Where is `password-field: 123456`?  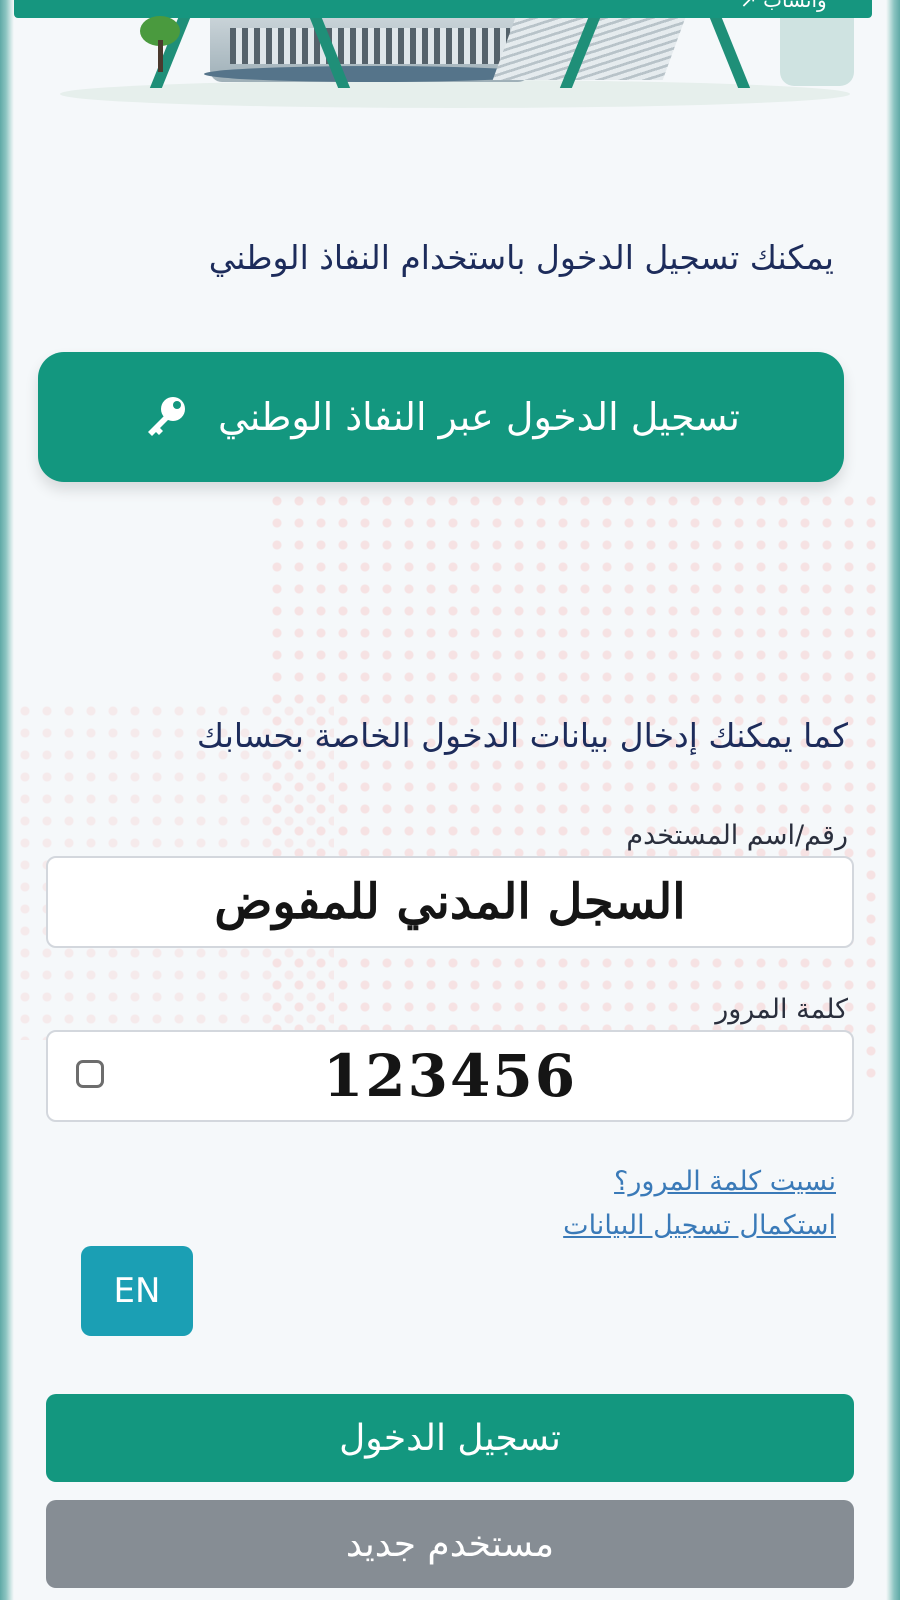 password-field: 123456 is located at coordinates (450, 1076).